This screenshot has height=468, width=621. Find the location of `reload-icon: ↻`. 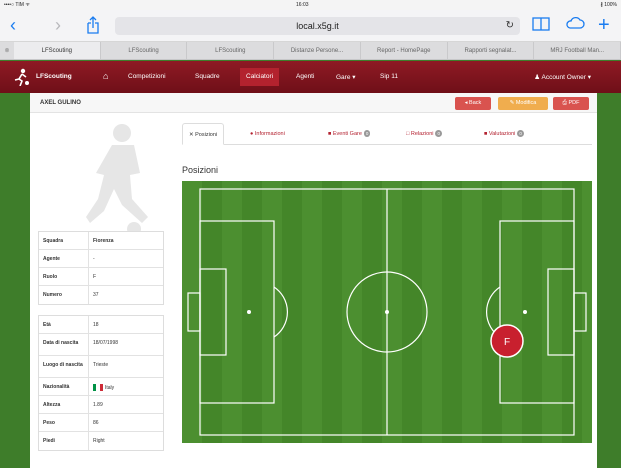

reload-icon: ↻ is located at coordinates (510, 26).